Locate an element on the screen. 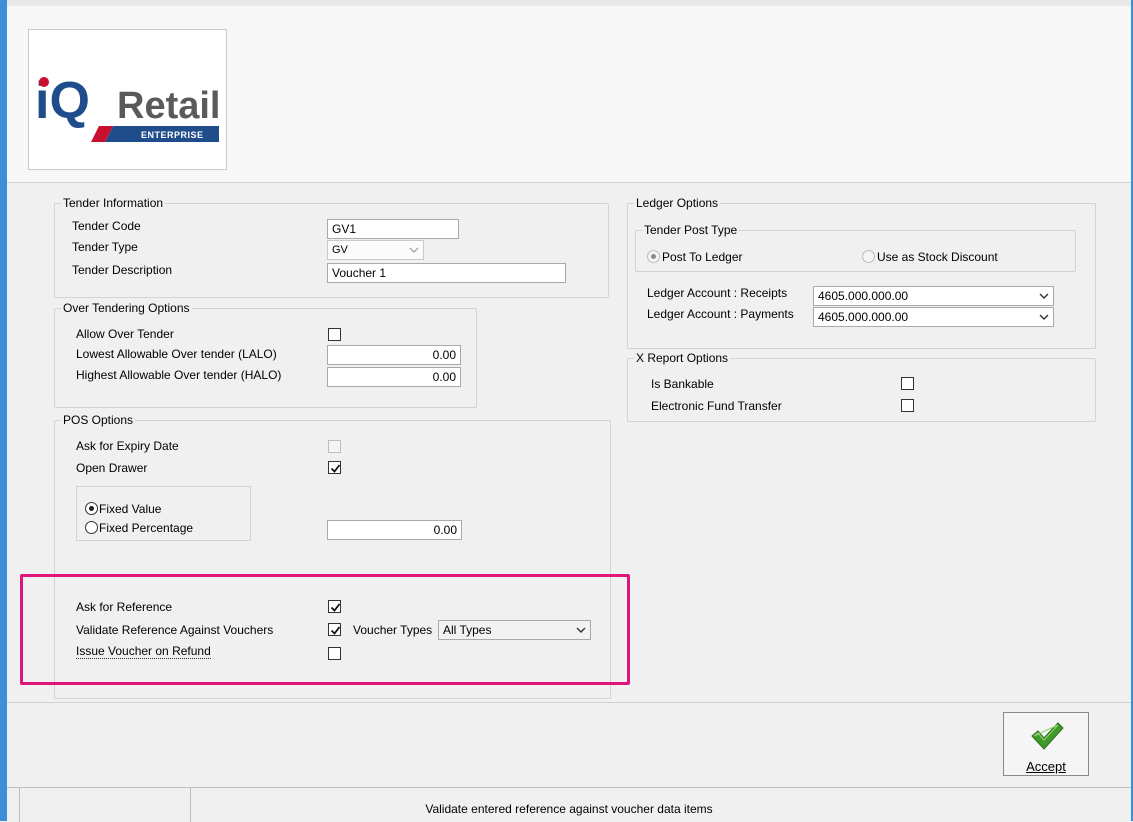 The image size is (1133, 822). tender-post-type-title: Tender Post Type is located at coordinates (691, 230).